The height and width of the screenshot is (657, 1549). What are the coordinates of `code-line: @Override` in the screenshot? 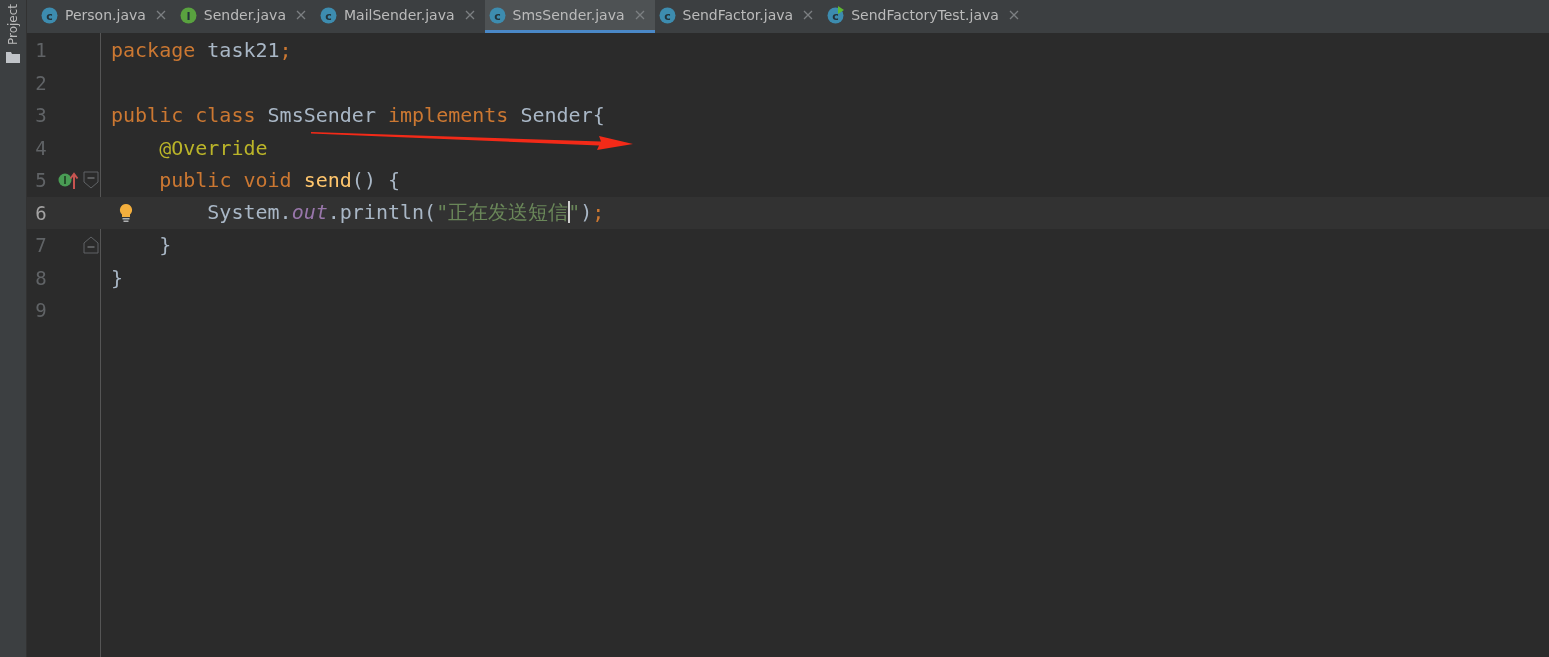 It's located at (213, 147).